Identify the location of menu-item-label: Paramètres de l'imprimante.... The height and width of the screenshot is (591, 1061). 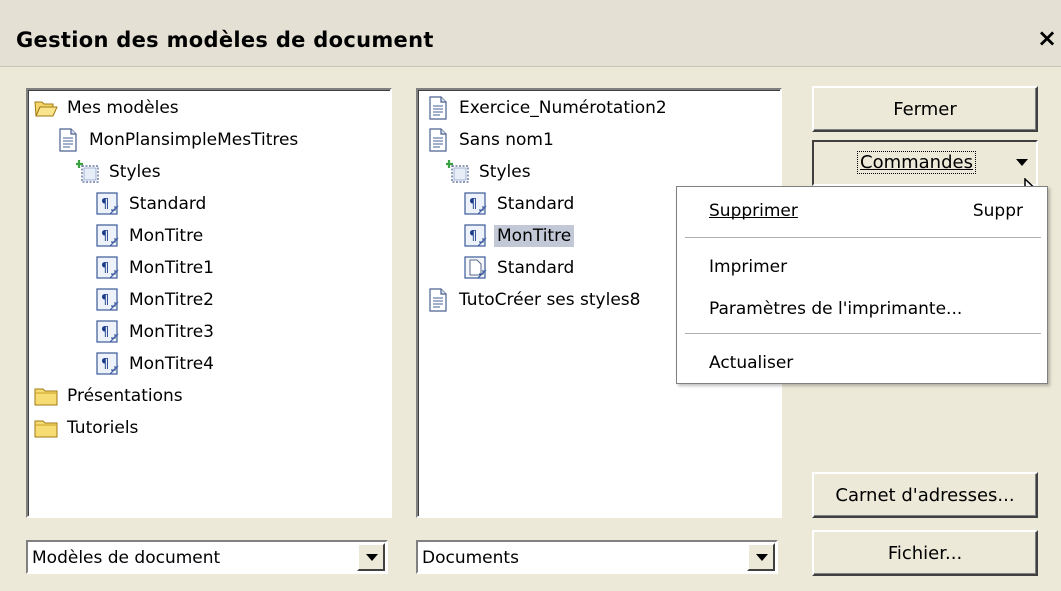
(836, 309).